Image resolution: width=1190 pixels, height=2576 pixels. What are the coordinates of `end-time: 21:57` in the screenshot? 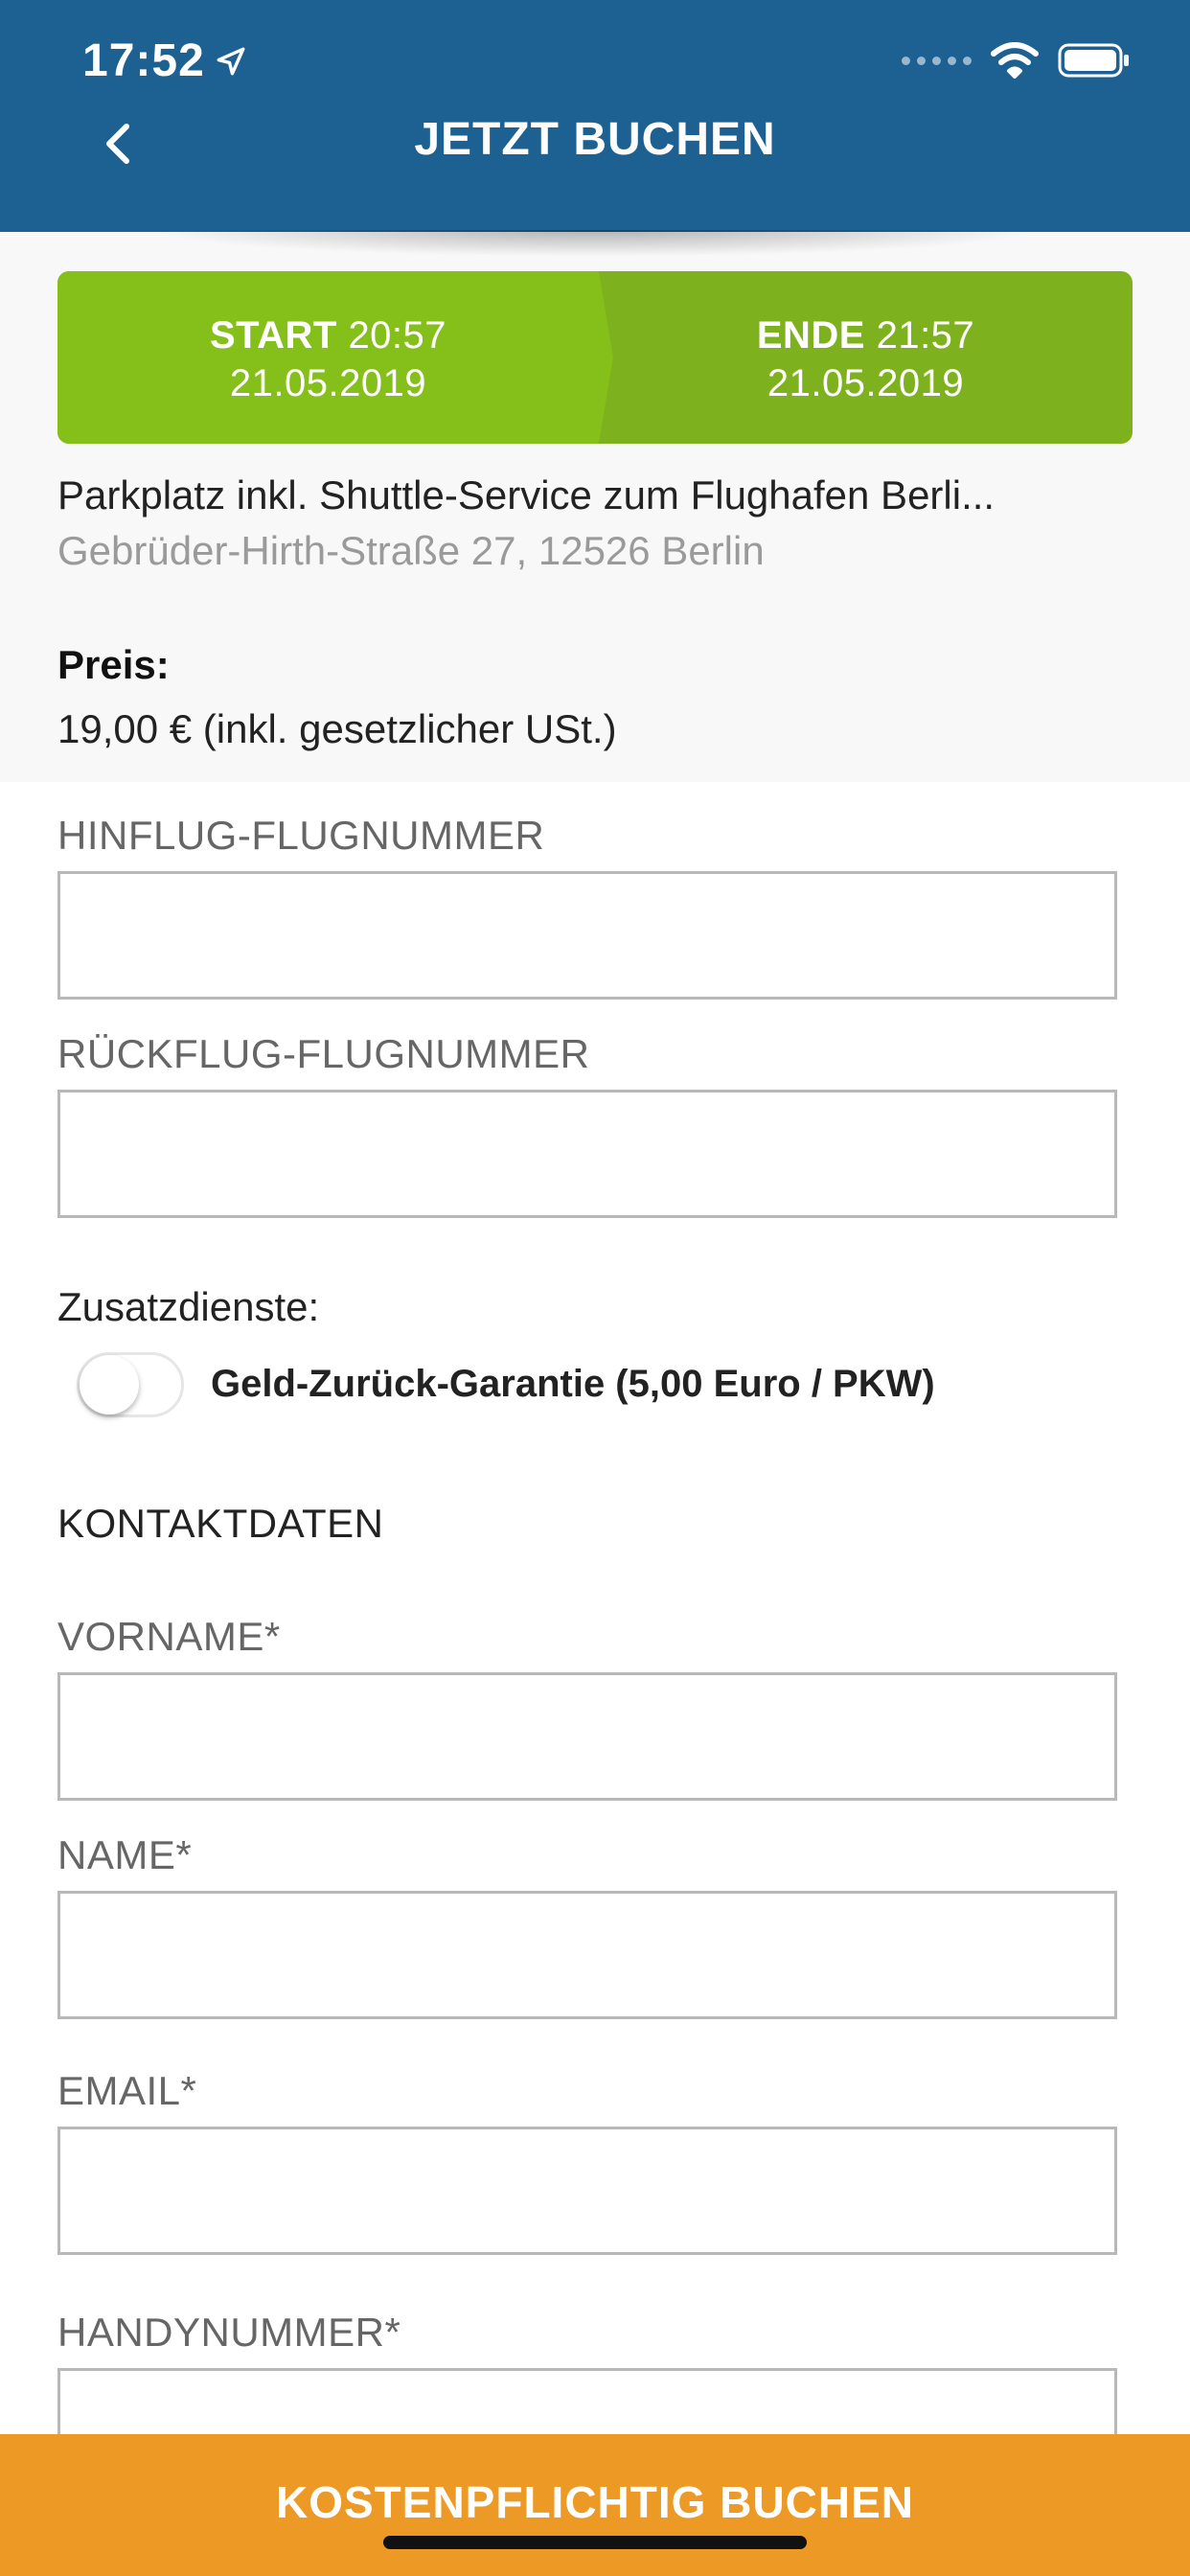 It's located at (926, 335).